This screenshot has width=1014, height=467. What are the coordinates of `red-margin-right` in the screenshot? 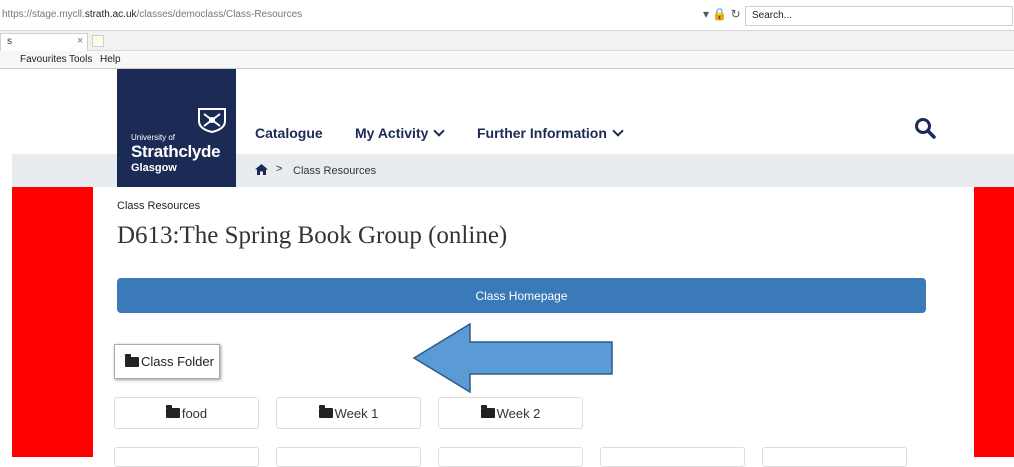 It's located at (994, 322).